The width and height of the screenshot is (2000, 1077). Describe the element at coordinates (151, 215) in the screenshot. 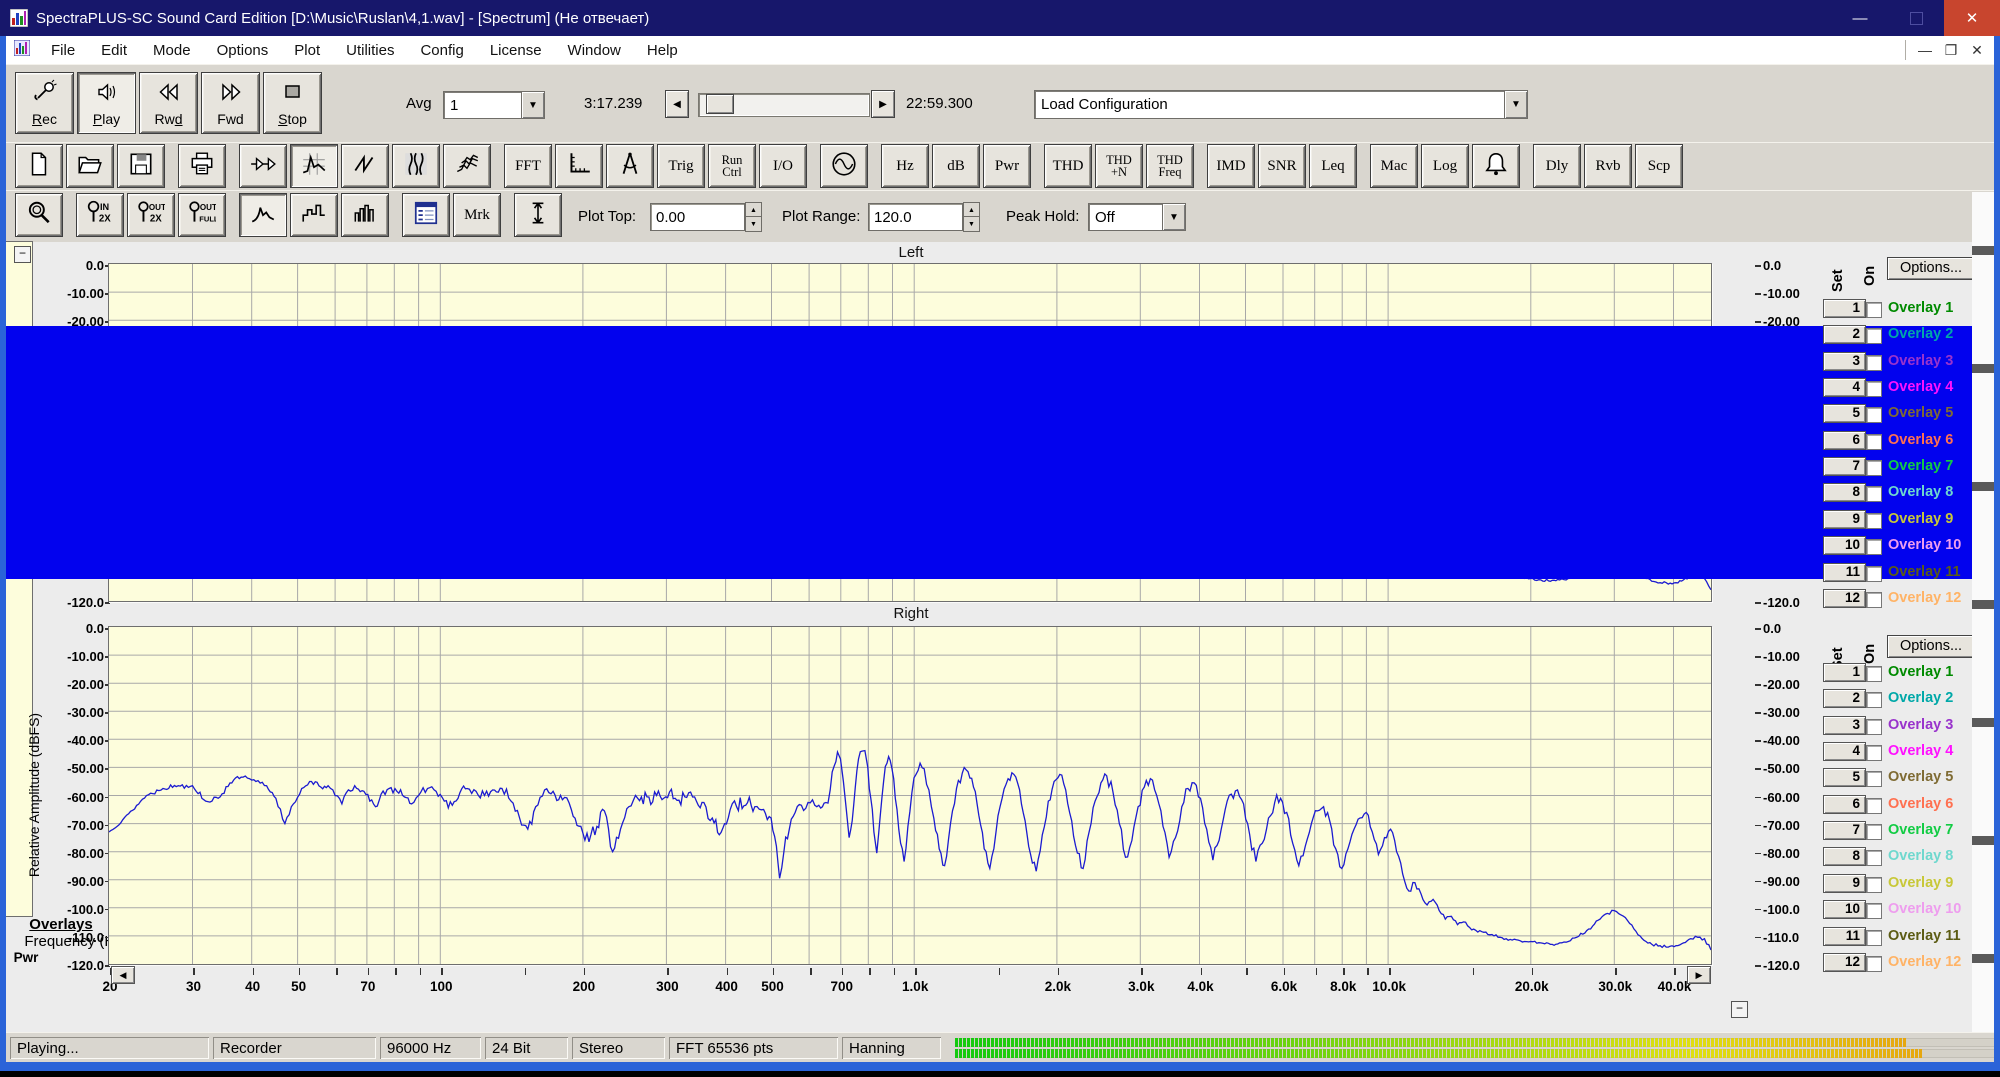

I see `zoom-out-2x-button: OUT 2X` at that location.